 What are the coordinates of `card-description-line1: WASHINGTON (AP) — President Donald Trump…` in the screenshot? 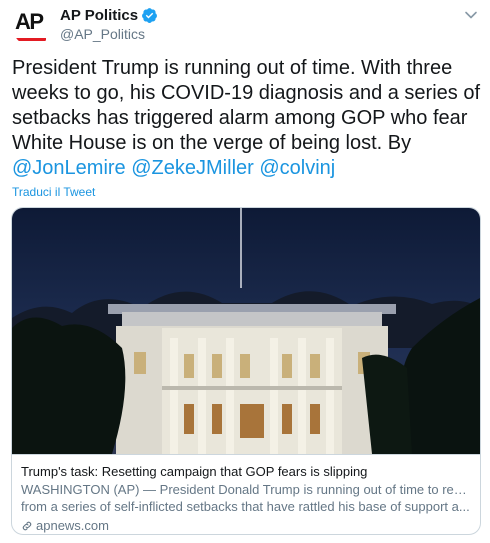 It's located at (246, 489).